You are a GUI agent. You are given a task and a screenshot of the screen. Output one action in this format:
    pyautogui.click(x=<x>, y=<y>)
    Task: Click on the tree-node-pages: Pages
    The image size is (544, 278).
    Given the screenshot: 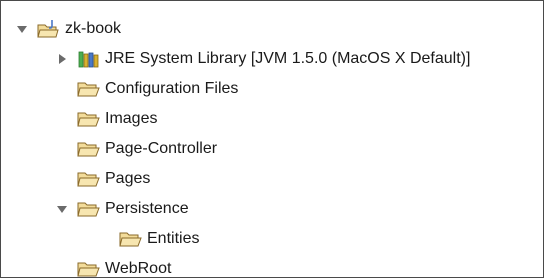 What is the action you would take?
    pyautogui.click(x=112, y=179)
    